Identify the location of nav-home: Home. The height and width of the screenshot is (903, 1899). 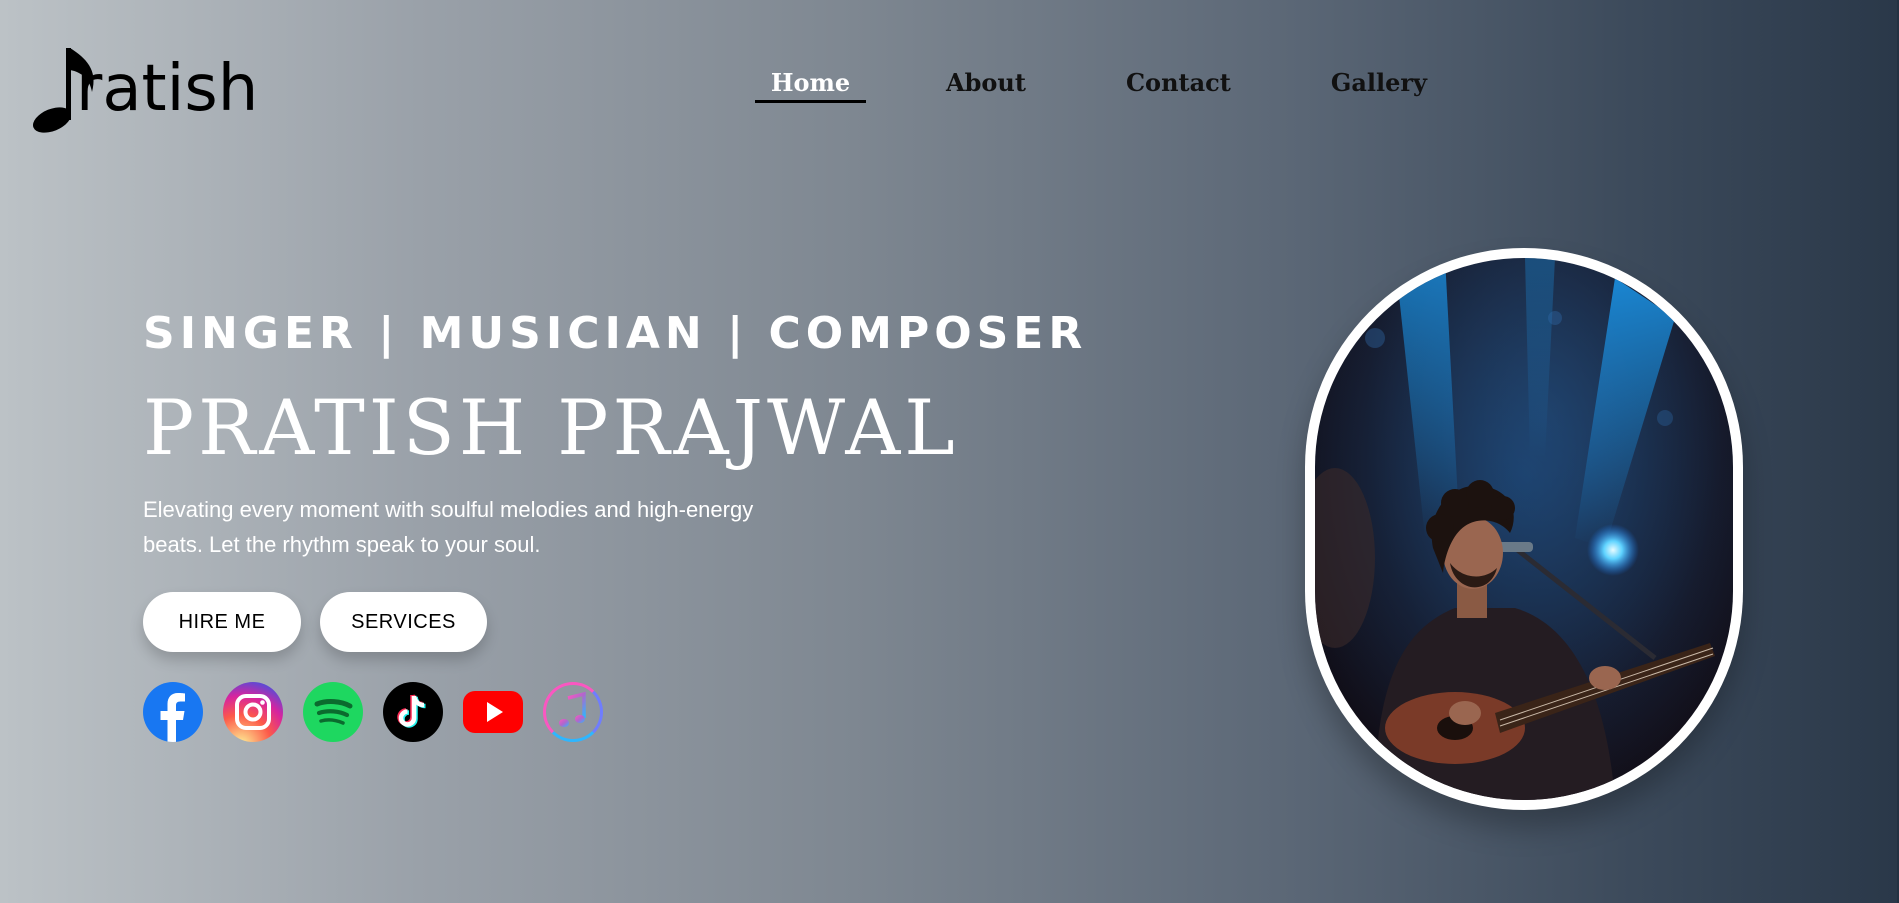
(810, 85).